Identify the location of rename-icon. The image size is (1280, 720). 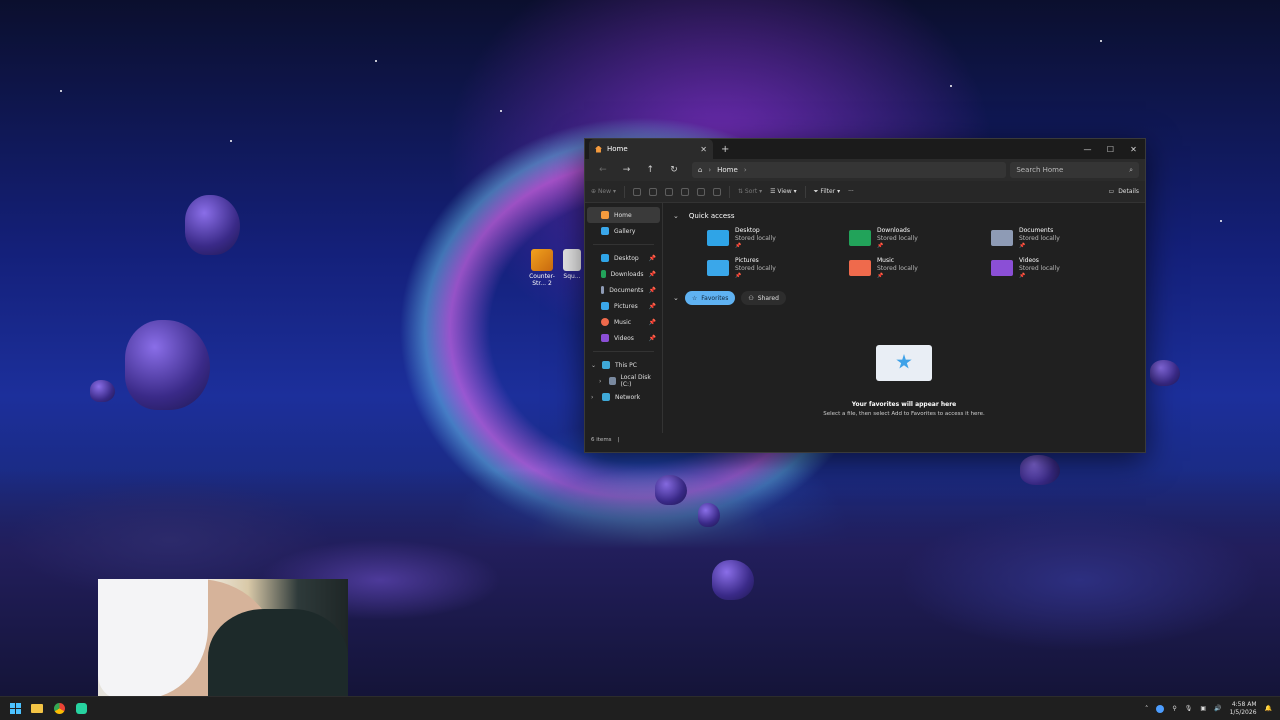
(684, 191).